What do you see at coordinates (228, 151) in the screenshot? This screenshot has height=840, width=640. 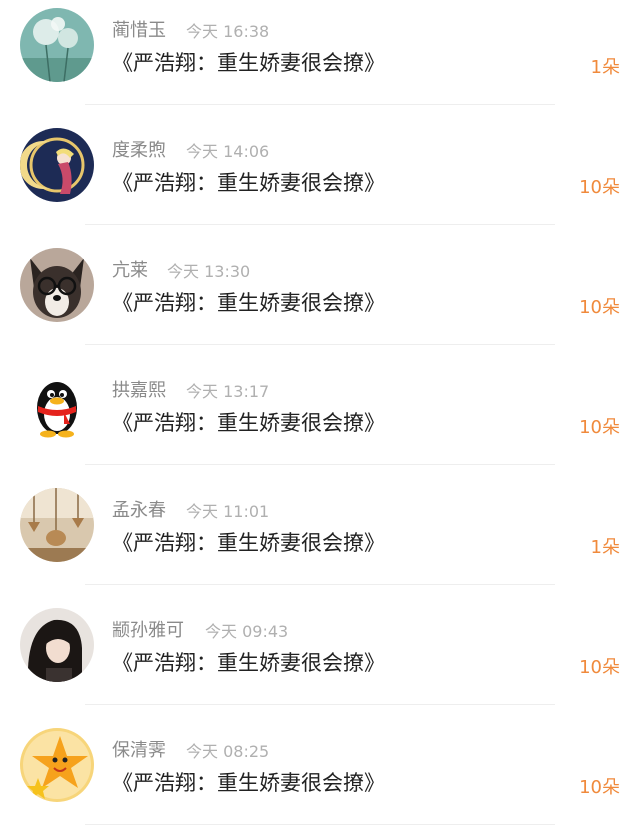 I see `timestamp: 今天 14:06` at bounding box center [228, 151].